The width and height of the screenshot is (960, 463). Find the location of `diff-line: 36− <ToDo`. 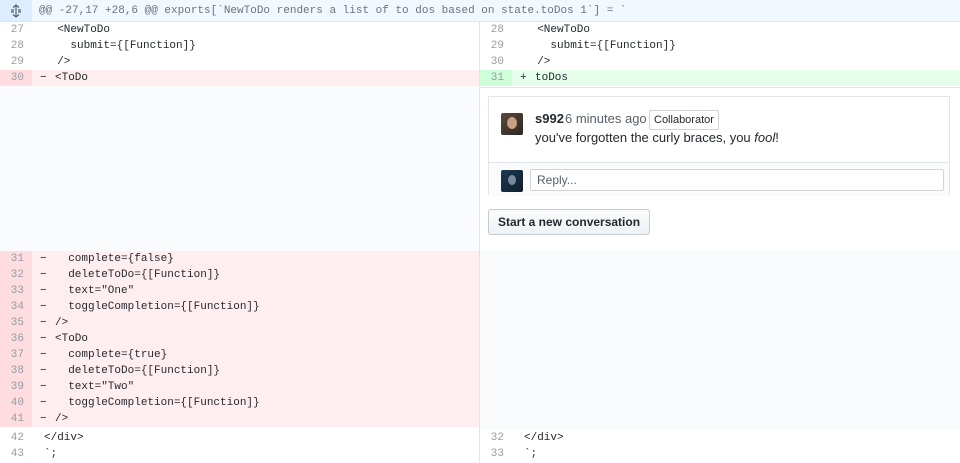

diff-line: 36− <ToDo is located at coordinates (239, 339).